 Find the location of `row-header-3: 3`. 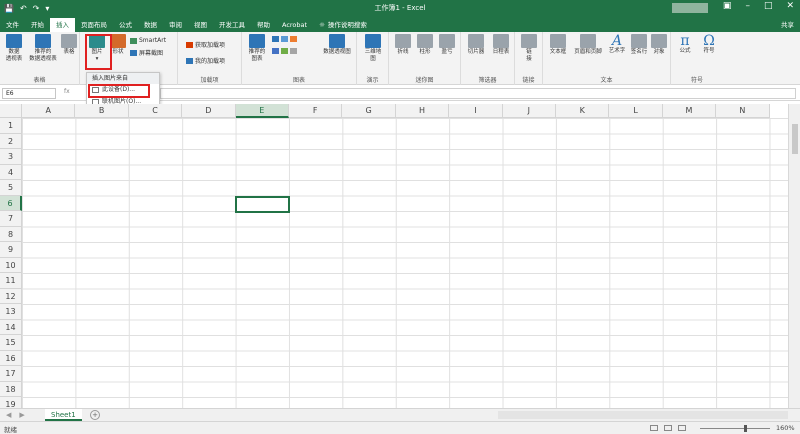

row-header-3: 3 is located at coordinates (11, 157).